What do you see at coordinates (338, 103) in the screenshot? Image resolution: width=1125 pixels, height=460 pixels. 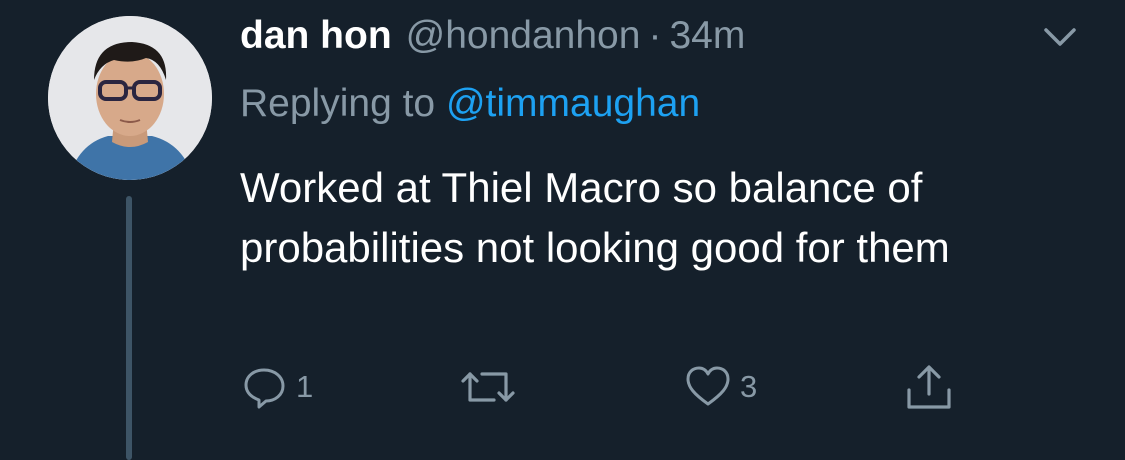 I see `replying-to-label: Replying to` at bounding box center [338, 103].